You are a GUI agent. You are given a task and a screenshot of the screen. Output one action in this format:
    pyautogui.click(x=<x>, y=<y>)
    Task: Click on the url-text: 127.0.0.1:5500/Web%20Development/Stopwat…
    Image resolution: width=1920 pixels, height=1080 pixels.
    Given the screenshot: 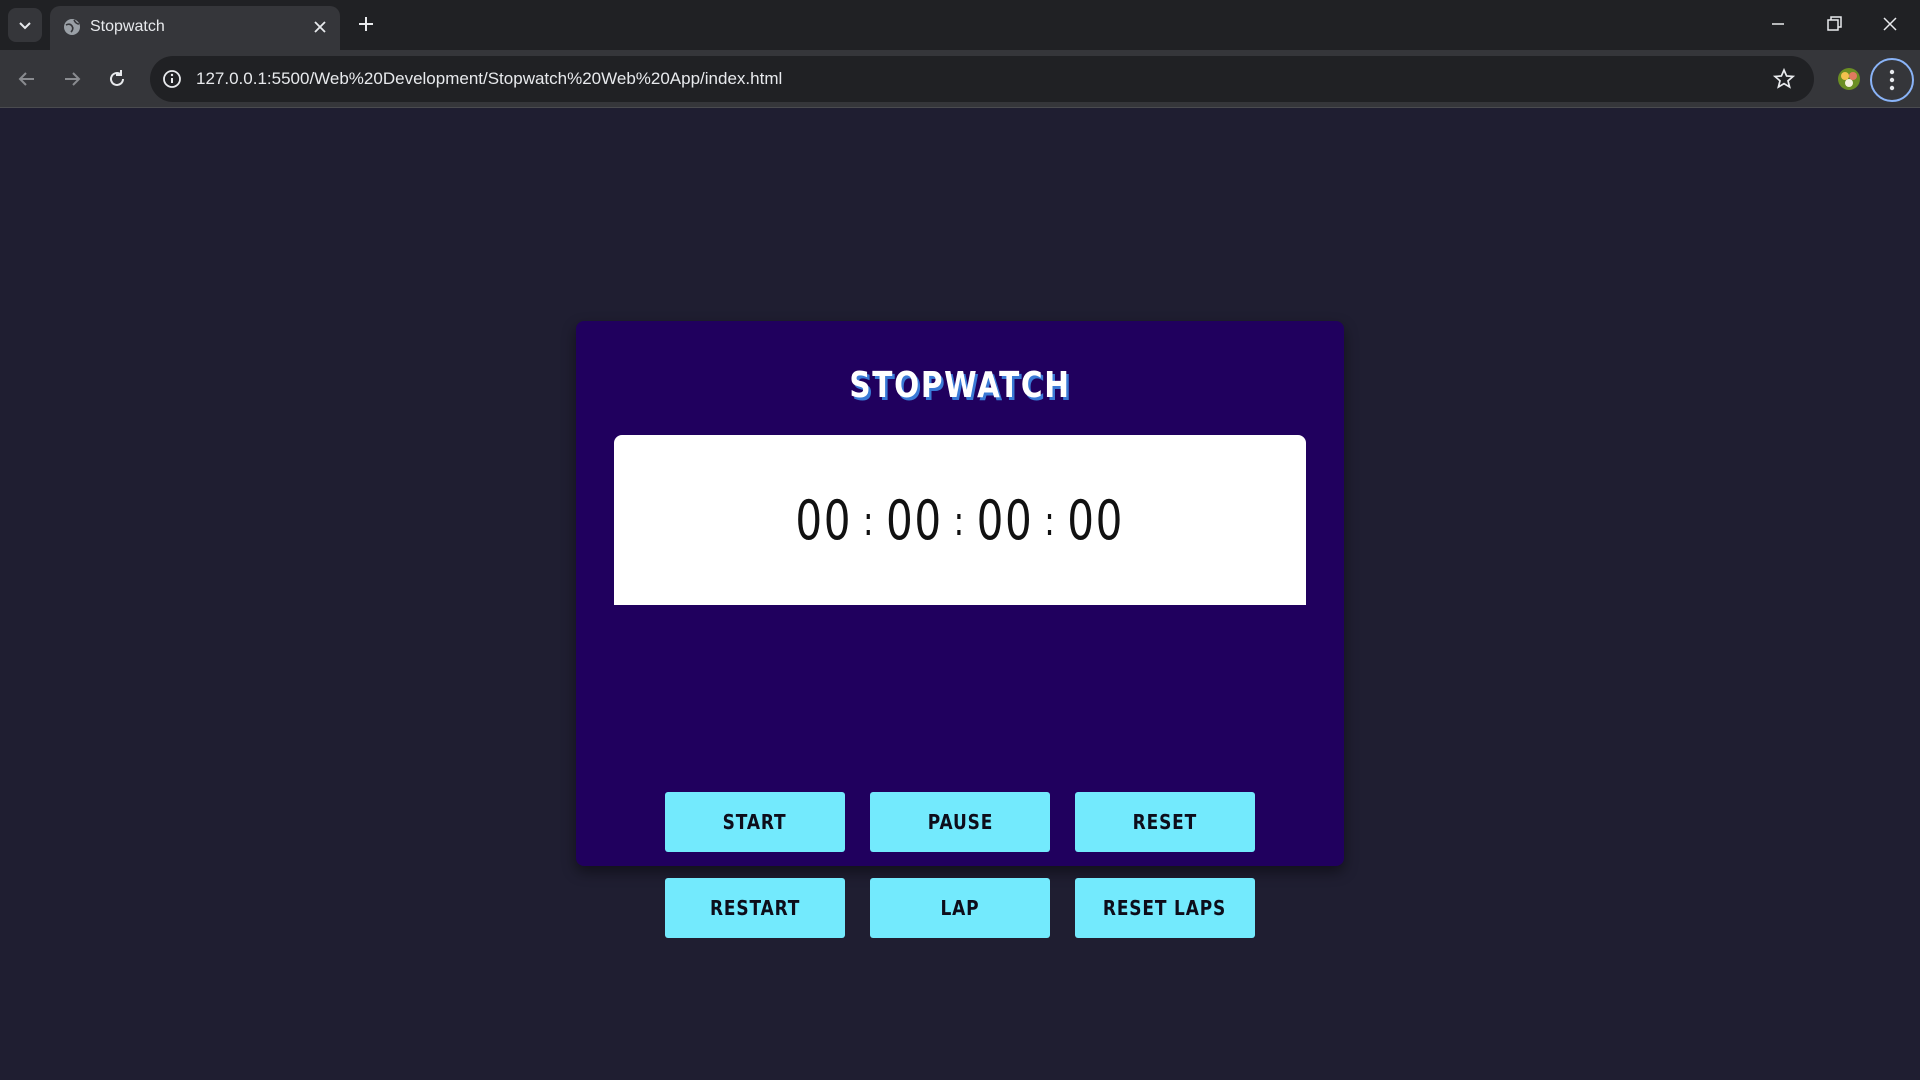 What is the action you would take?
    pyautogui.click(x=489, y=79)
    